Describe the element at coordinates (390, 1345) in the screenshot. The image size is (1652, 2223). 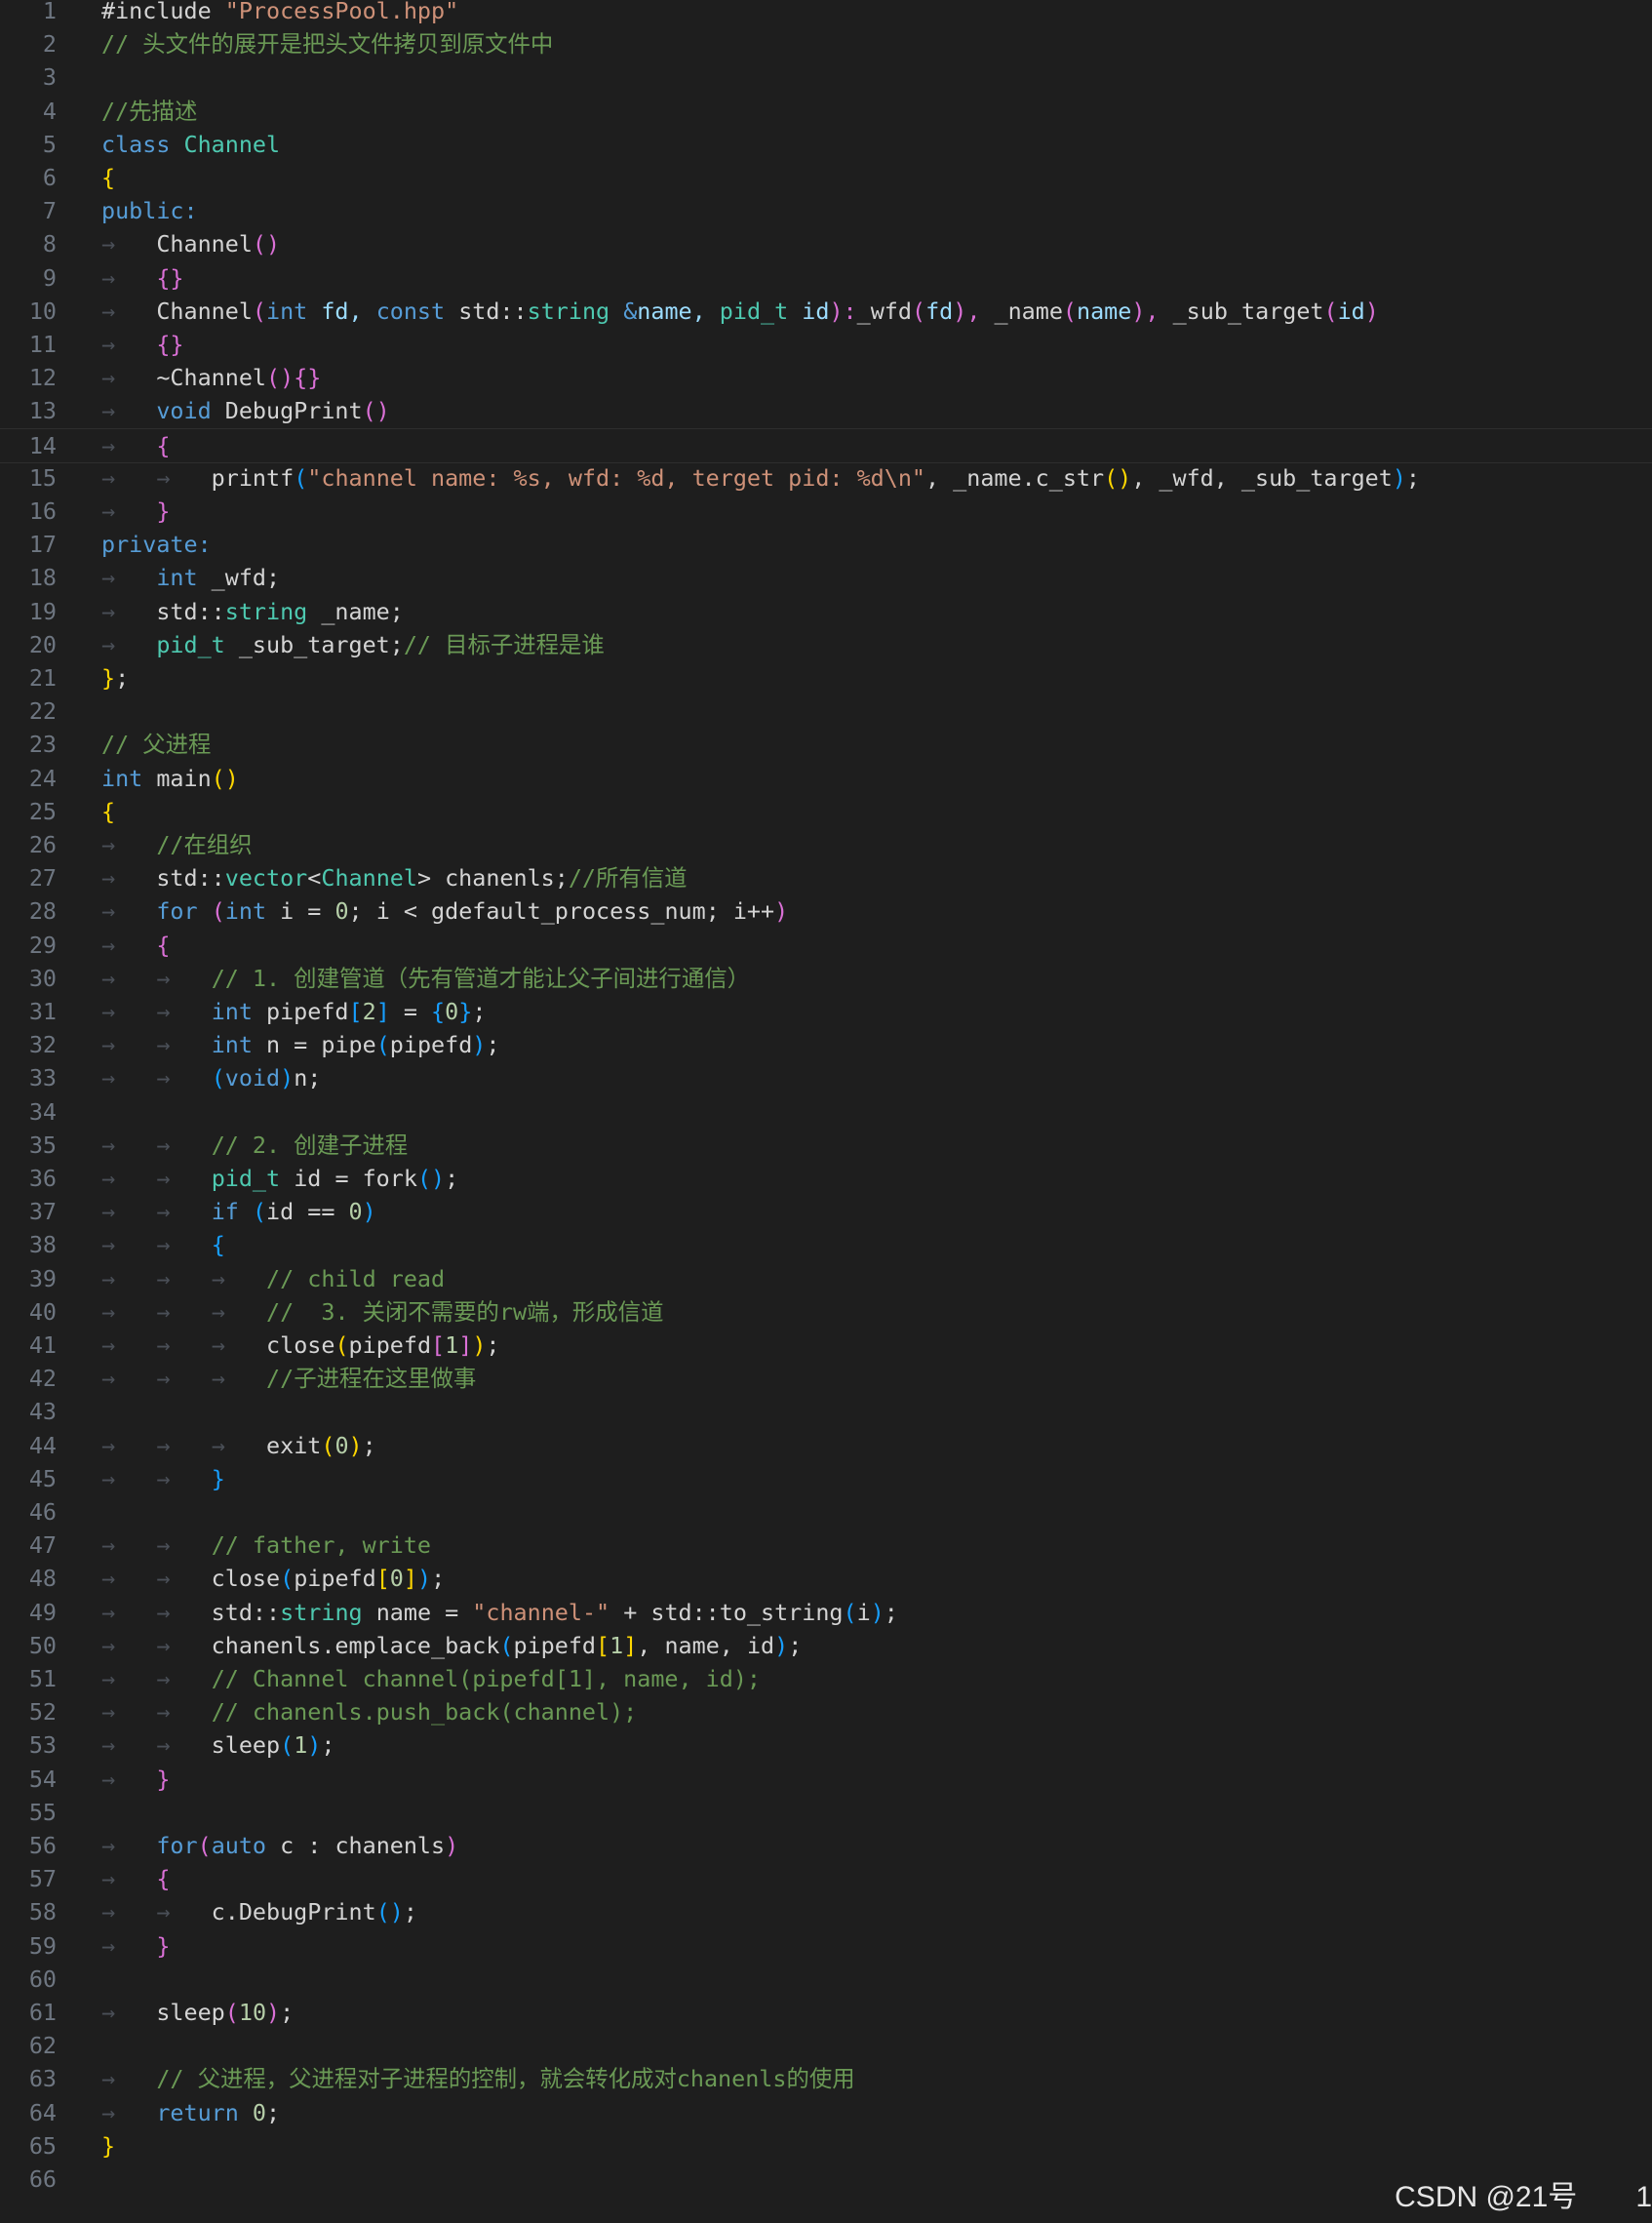
I see `code-token: pipefd` at that location.